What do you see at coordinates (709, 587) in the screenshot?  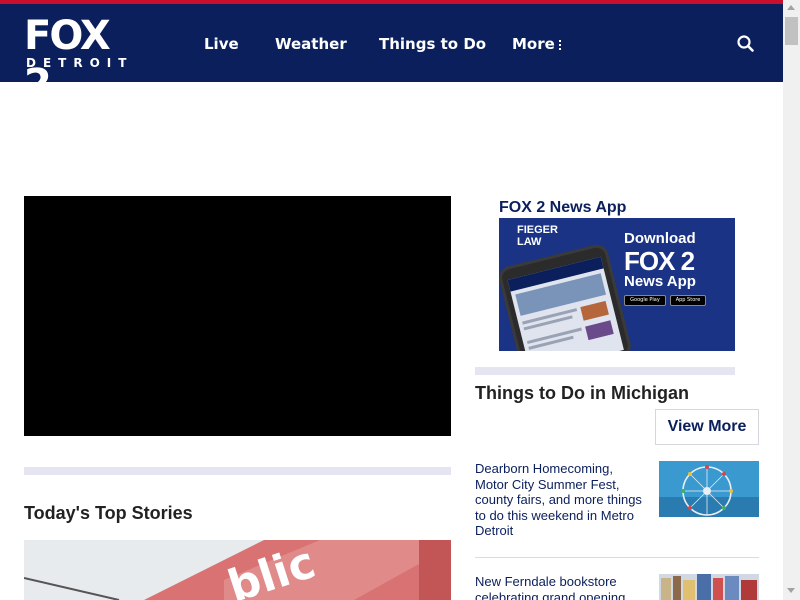 I see `bookstore-image` at bounding box center [709, 587].